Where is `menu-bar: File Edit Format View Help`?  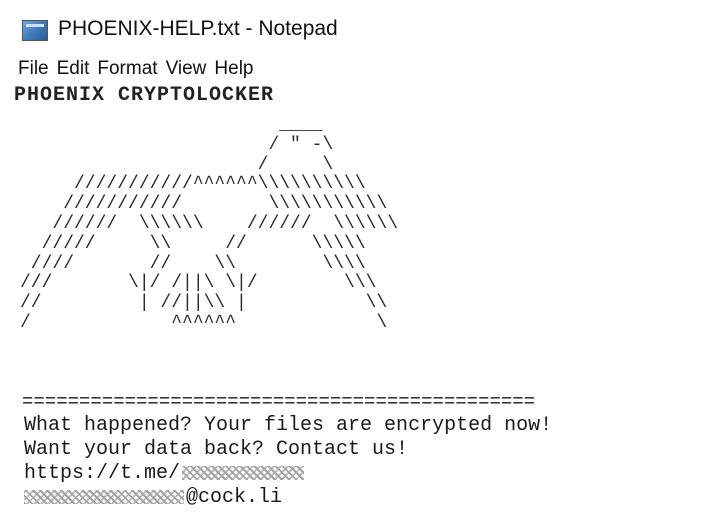
menu-bar: File Edit Format View Help is located at coordinates (135, 70).